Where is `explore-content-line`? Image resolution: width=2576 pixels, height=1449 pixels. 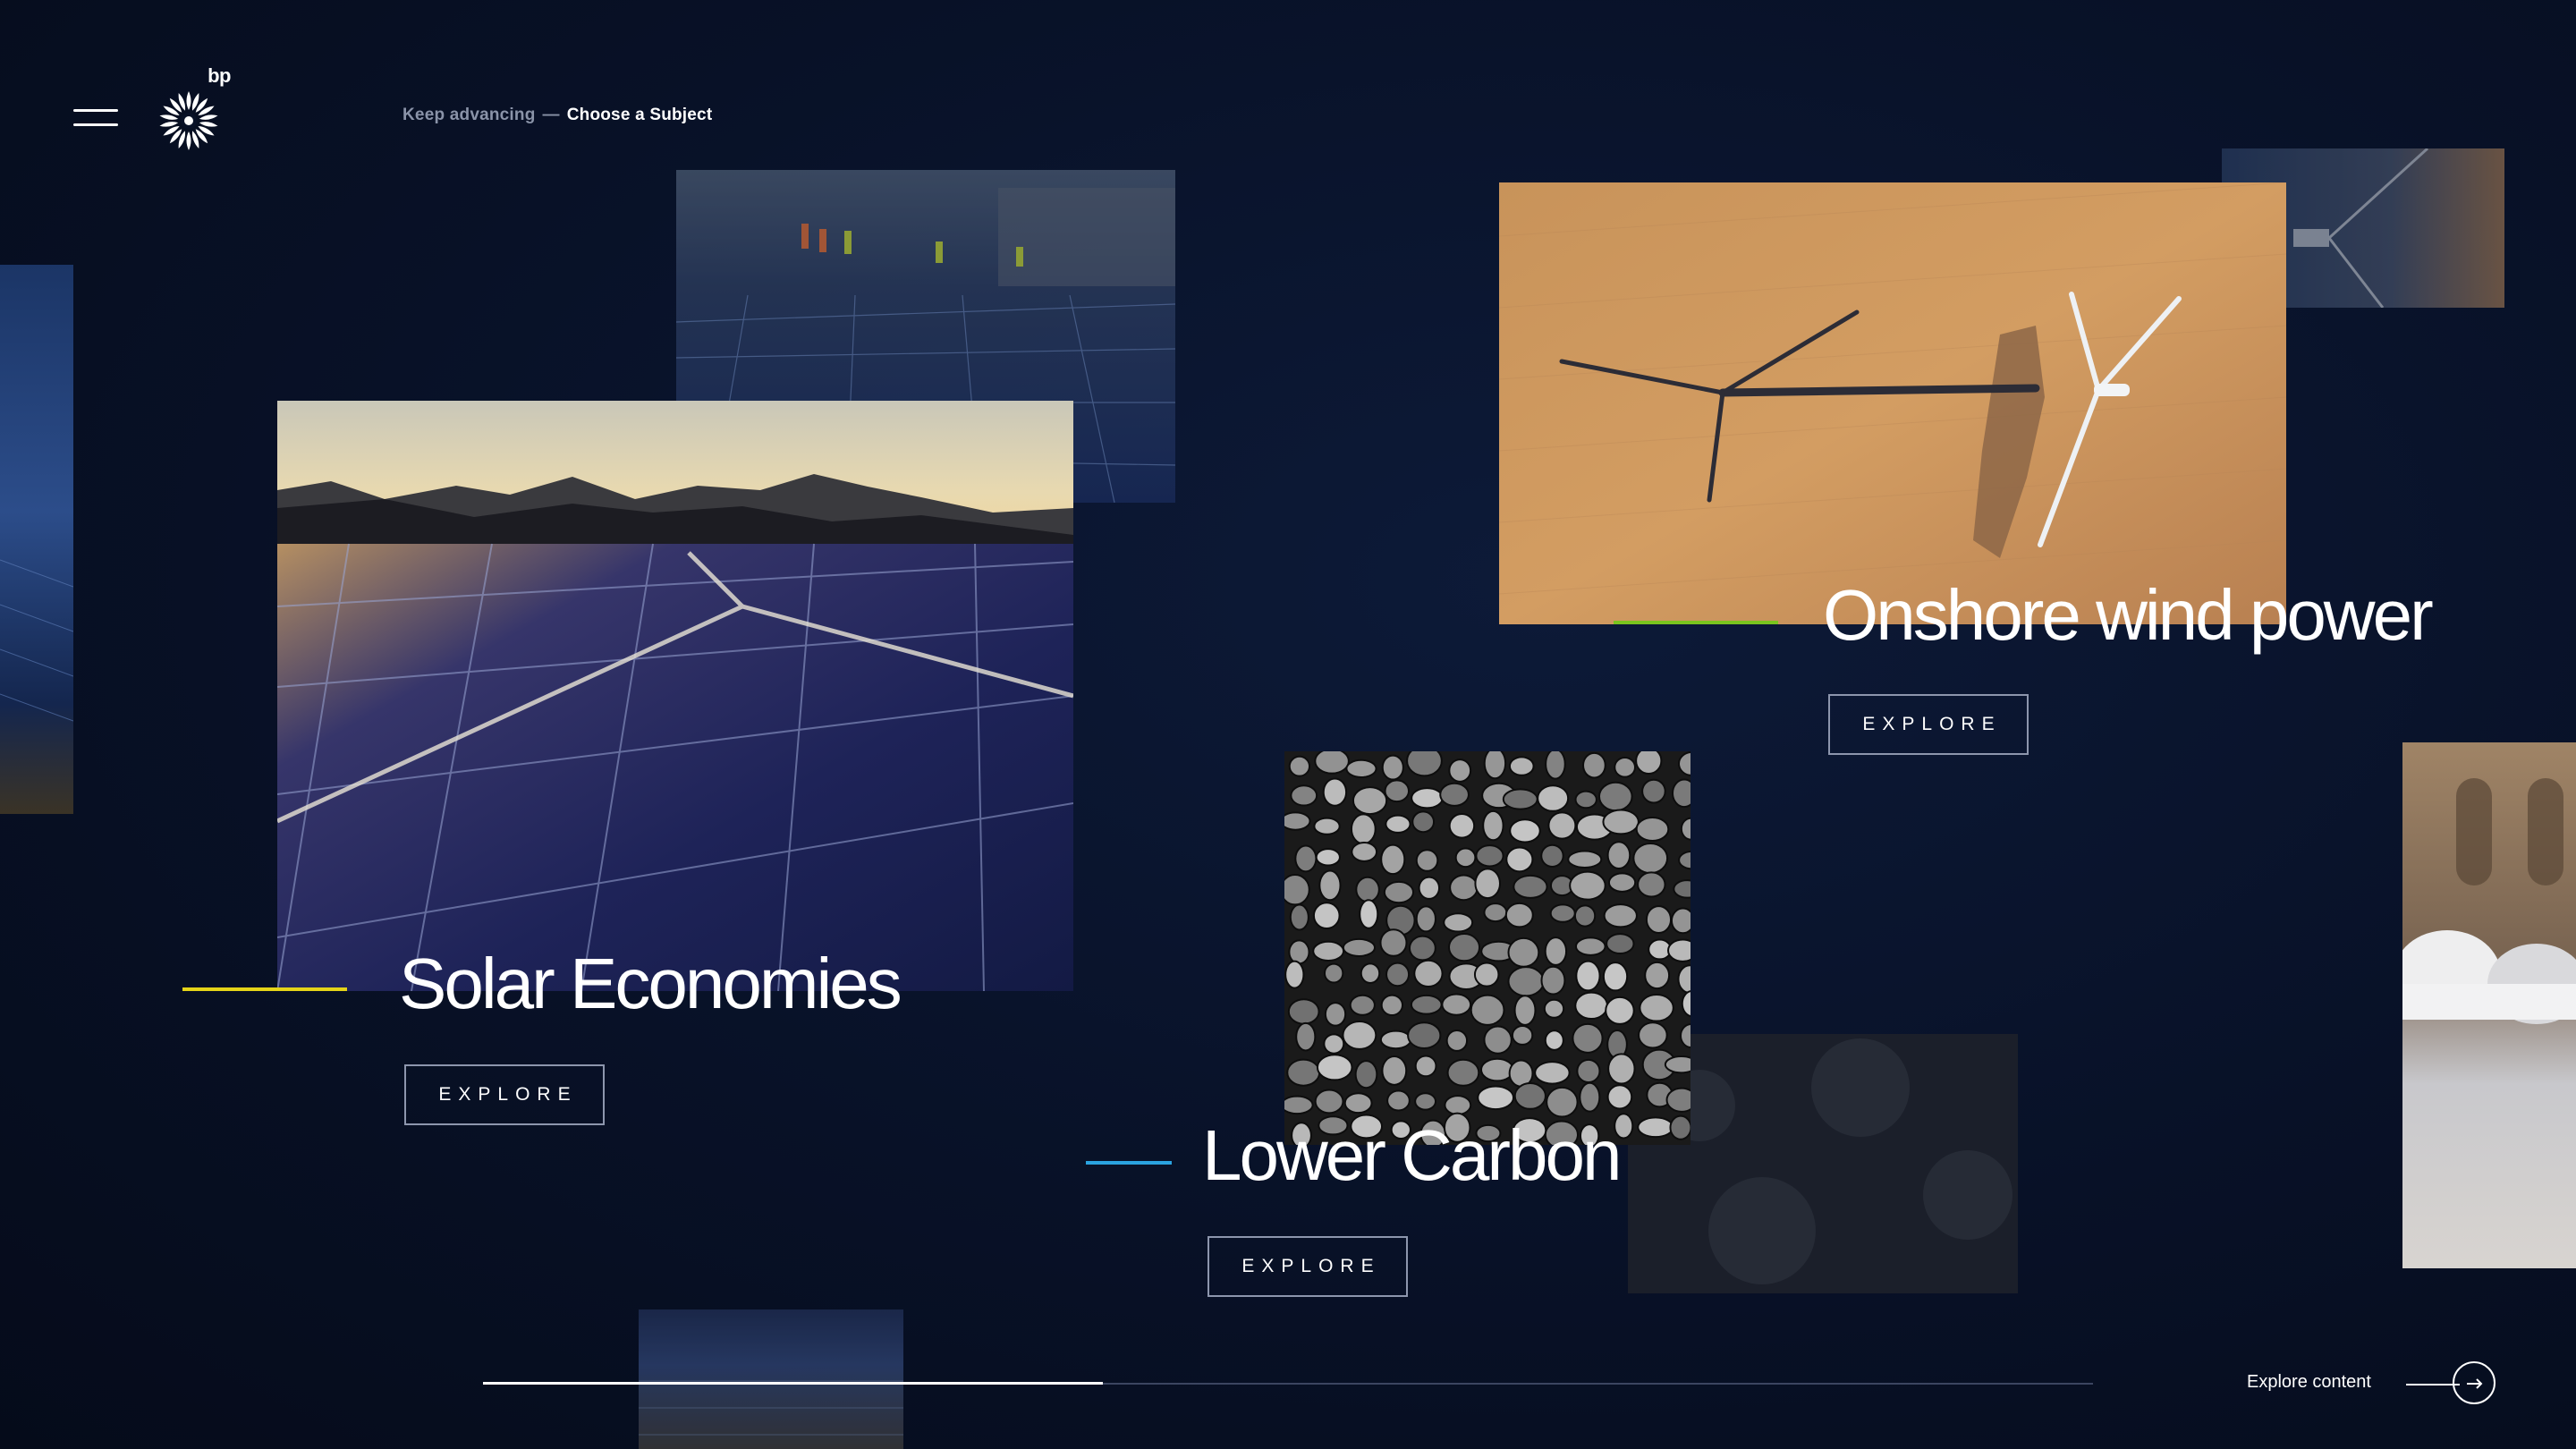 explore-content-line is located at coordinates (2433, 1384).